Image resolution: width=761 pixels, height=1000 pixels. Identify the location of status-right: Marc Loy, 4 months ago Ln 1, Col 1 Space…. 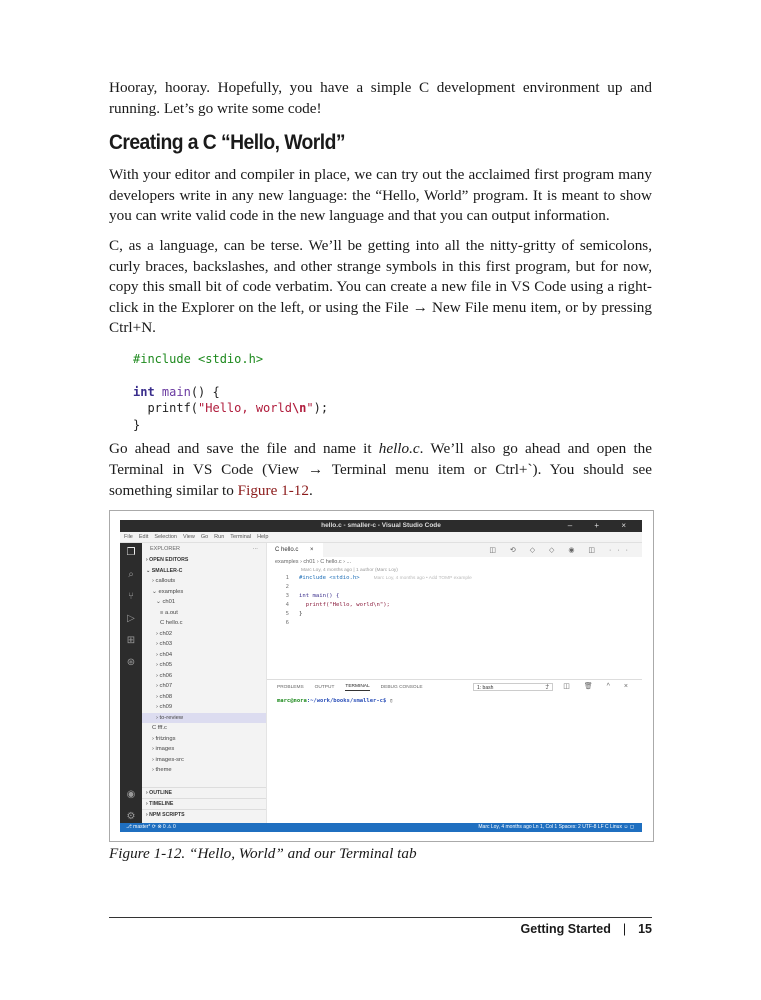
(556, 827).